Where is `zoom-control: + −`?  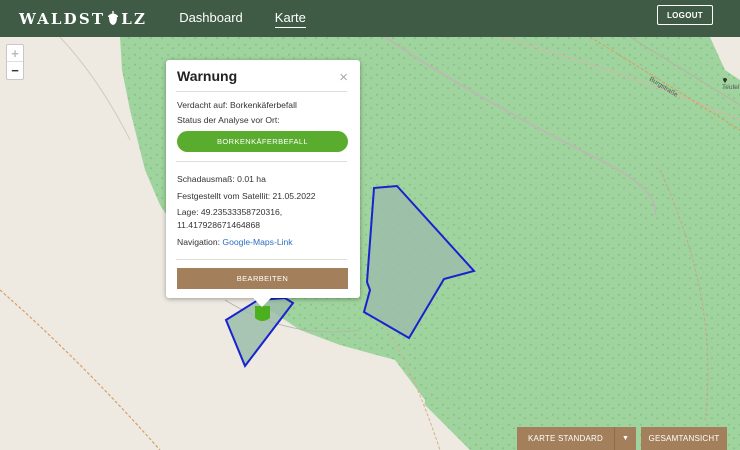
zoom-control: + − is located at coordinates (15, 62).